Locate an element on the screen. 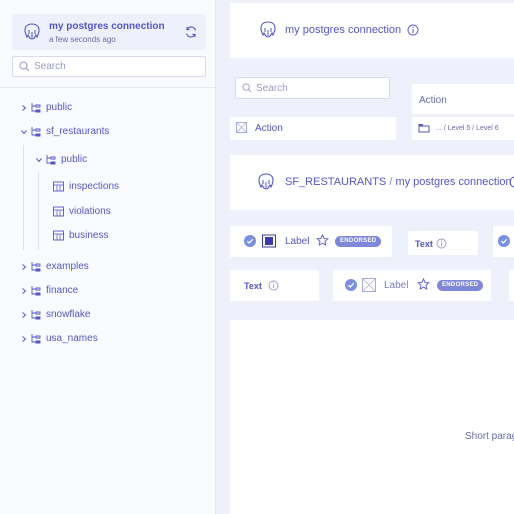 This screenshot has width=514, height=514. tree-item-sf-restaurants-public: public is located at coordinates (115, 161).